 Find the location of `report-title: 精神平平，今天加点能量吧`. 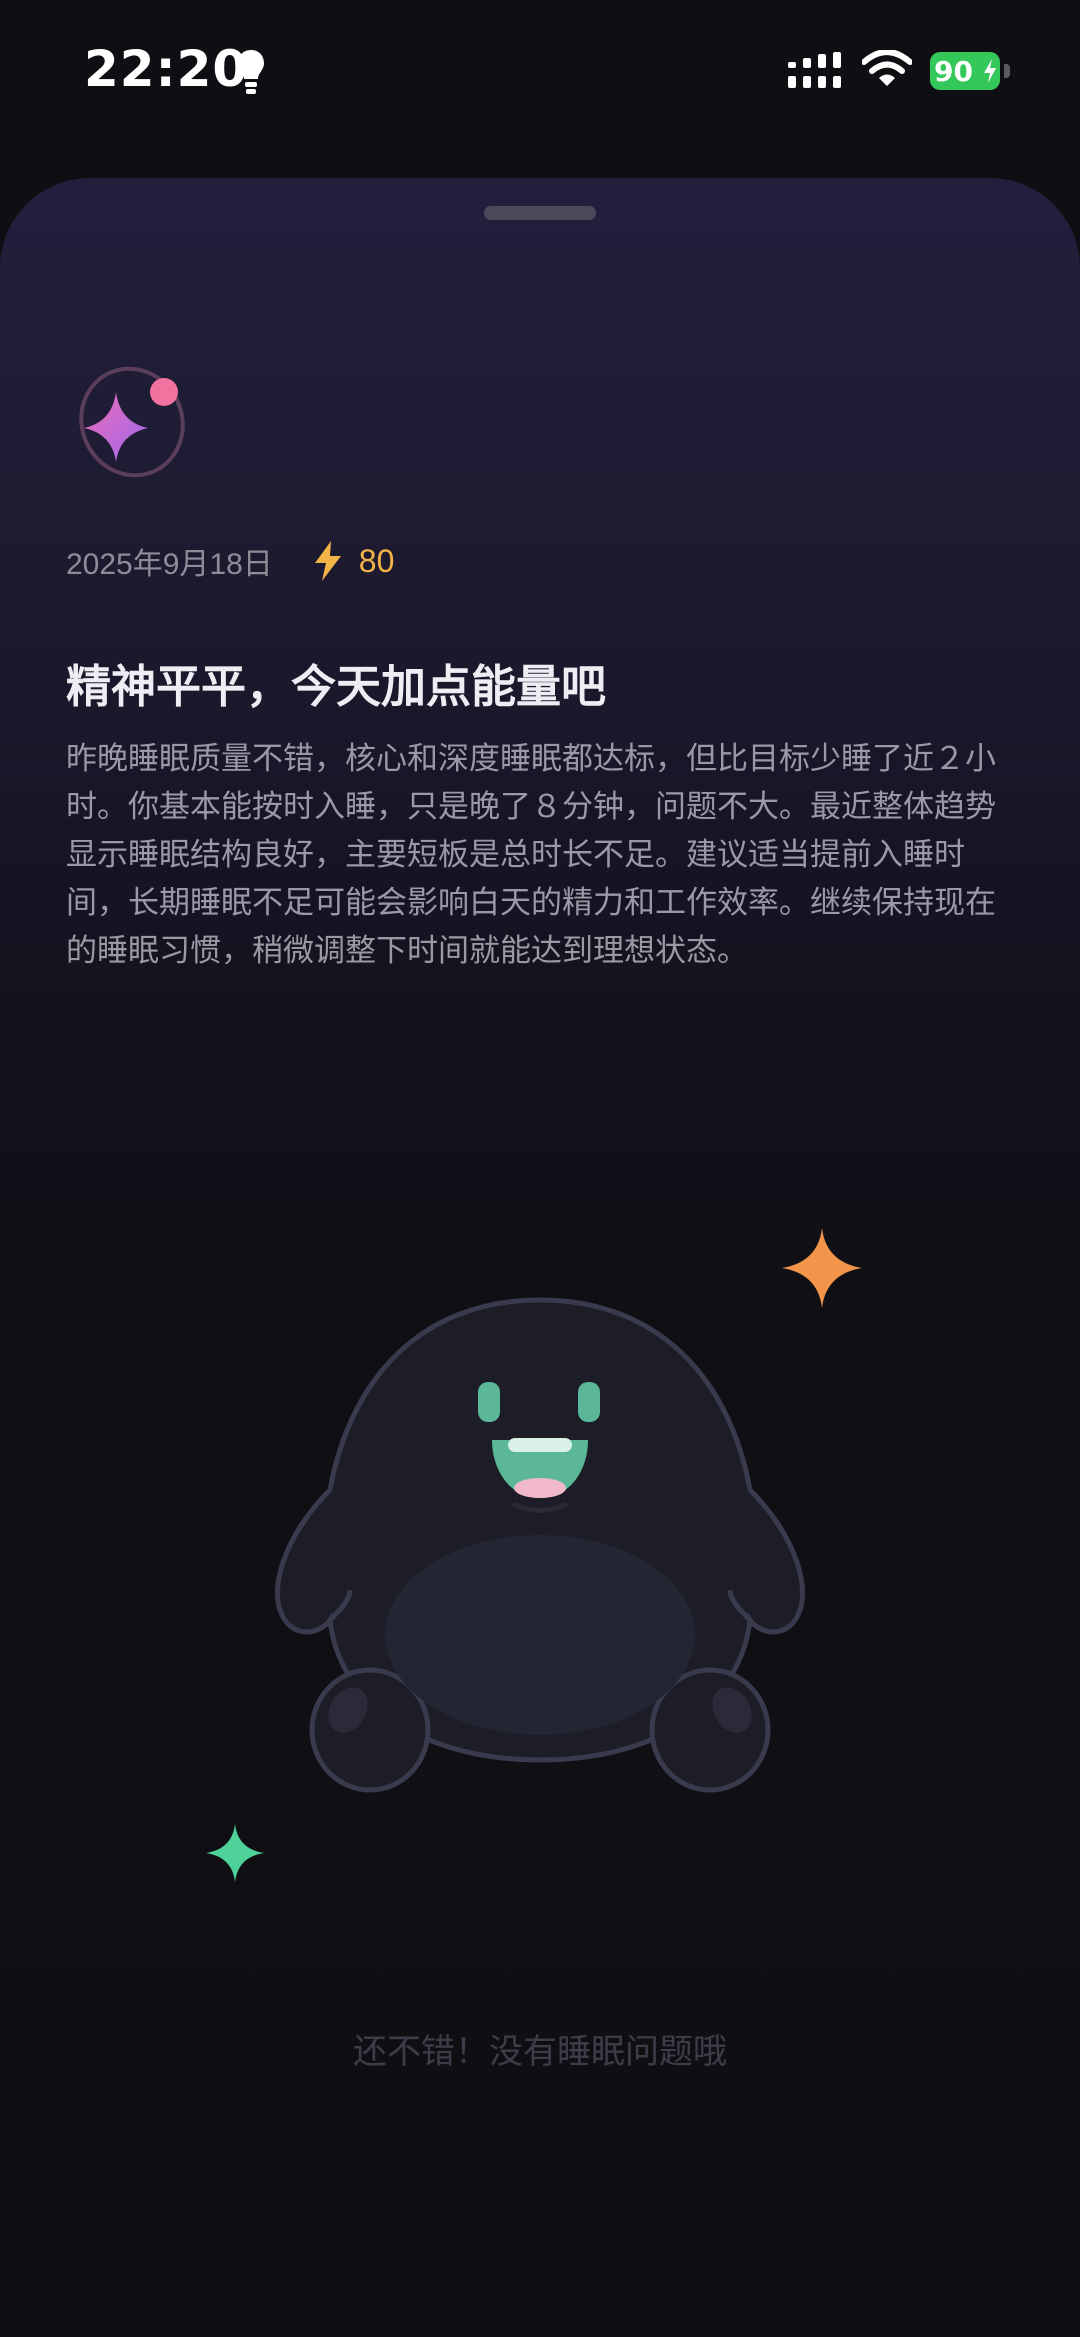

report-title: 精神平平，今天加点能量吧 is located at coordinates (336, 686).